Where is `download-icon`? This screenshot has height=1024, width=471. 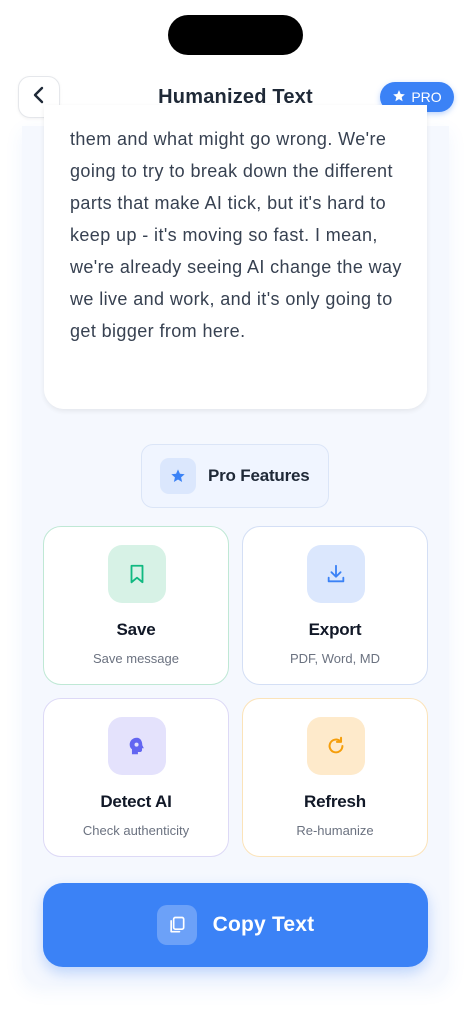
download-icon is located at coordinates (336, 574).